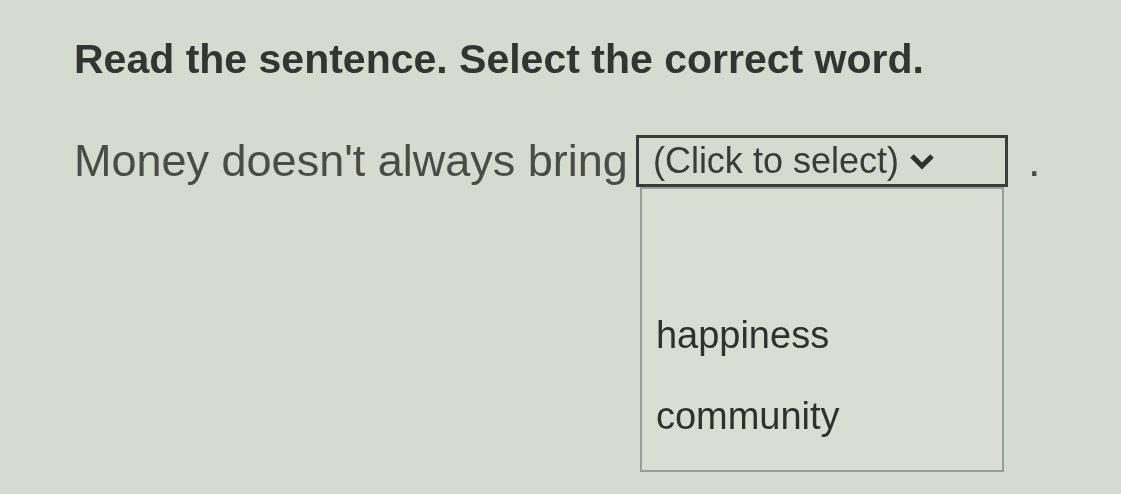 This screenshot has height=494, width=1121. Describe the element at coordinates (821, 416) in the screenshot. I see `dropdown-option: community` at that location.